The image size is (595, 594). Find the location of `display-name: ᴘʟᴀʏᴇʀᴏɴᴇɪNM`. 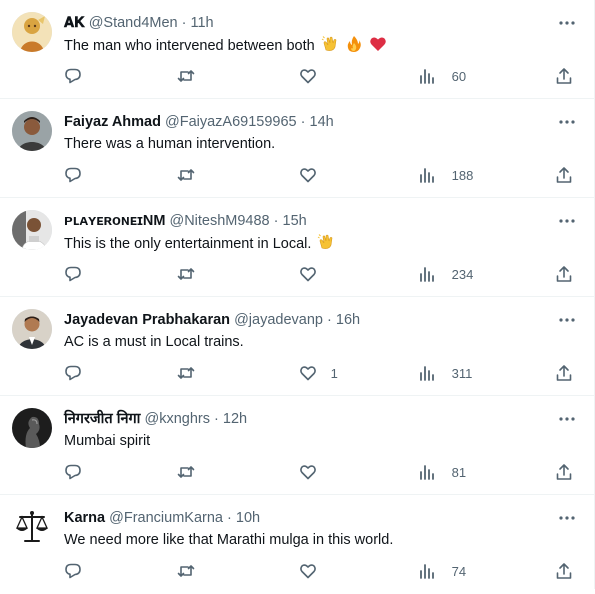

display-name: ᴘʟᴀʏᴇʀᴏɴᴇɪNM is located at coordinates (114, 221).